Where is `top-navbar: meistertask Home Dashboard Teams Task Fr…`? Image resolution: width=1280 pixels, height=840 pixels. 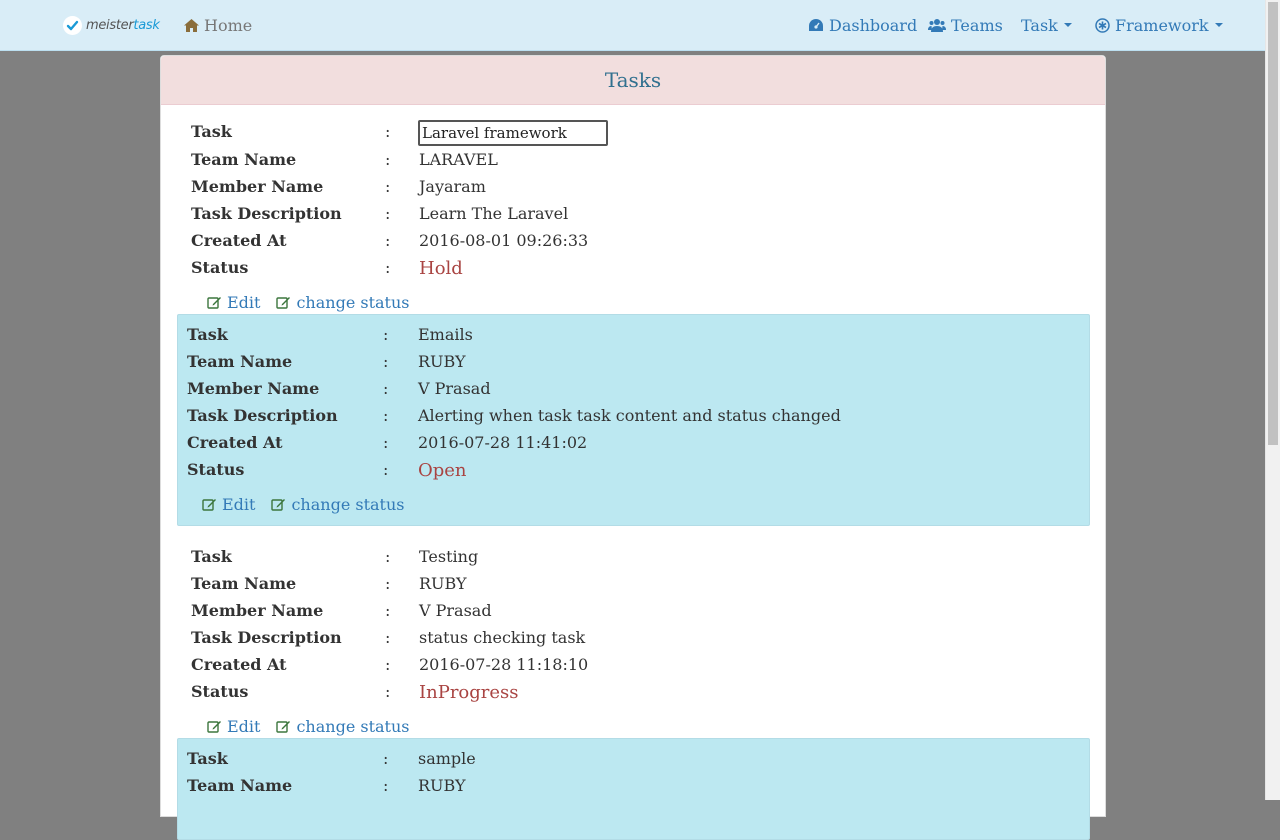 top-navbar: meistertask Home Dashboard Teams Task Fr… is located at coordinates (632, 25).